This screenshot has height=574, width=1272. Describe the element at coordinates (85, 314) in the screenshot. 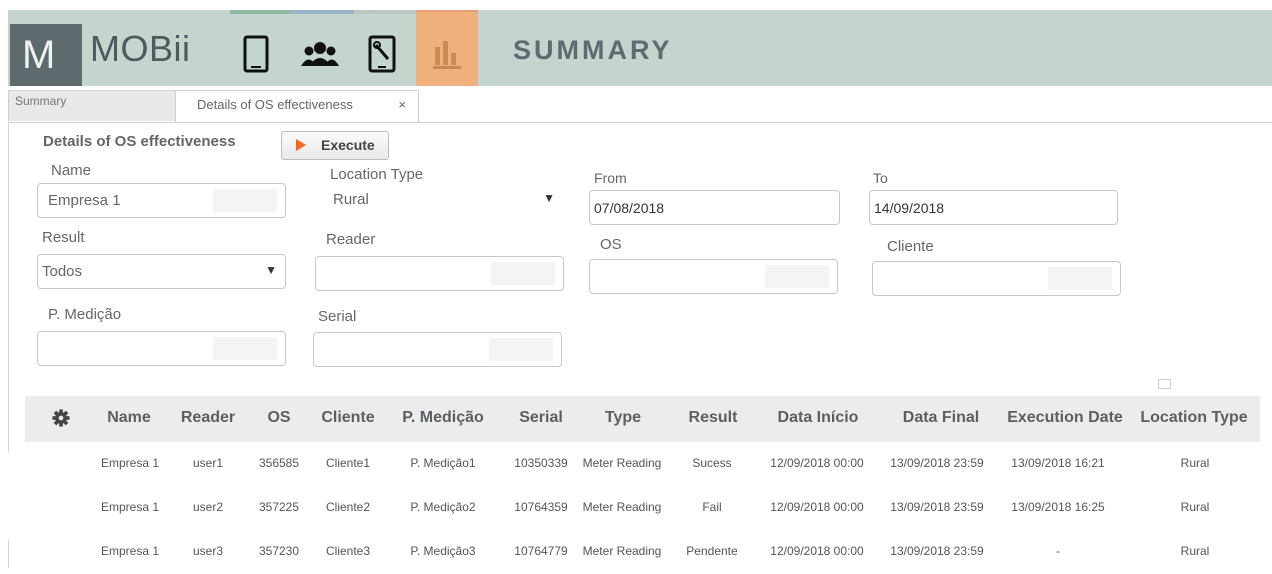

I see `p-medicao-label: P. Medição` at that location.